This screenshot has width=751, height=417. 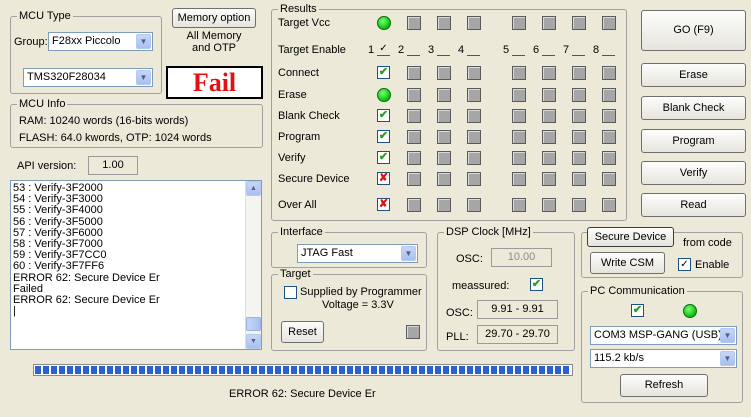 I want to click on port-select: COM3 MSP-GANG (USB) ▼, so click(x=663, y=335).